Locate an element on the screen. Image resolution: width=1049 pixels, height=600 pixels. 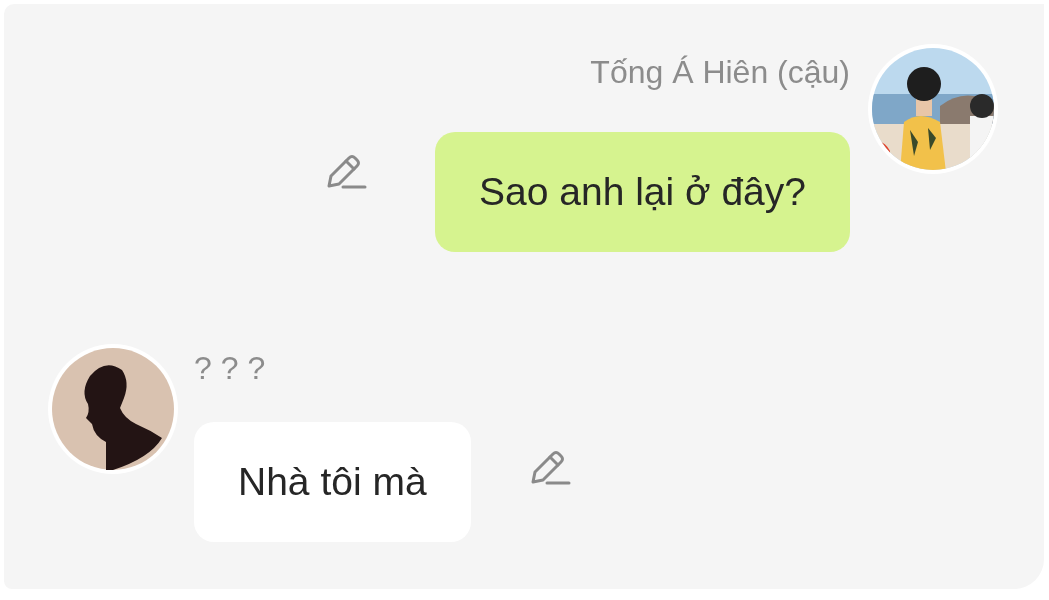
sender-name: ? ? ? is located at coordinates (230, 368).